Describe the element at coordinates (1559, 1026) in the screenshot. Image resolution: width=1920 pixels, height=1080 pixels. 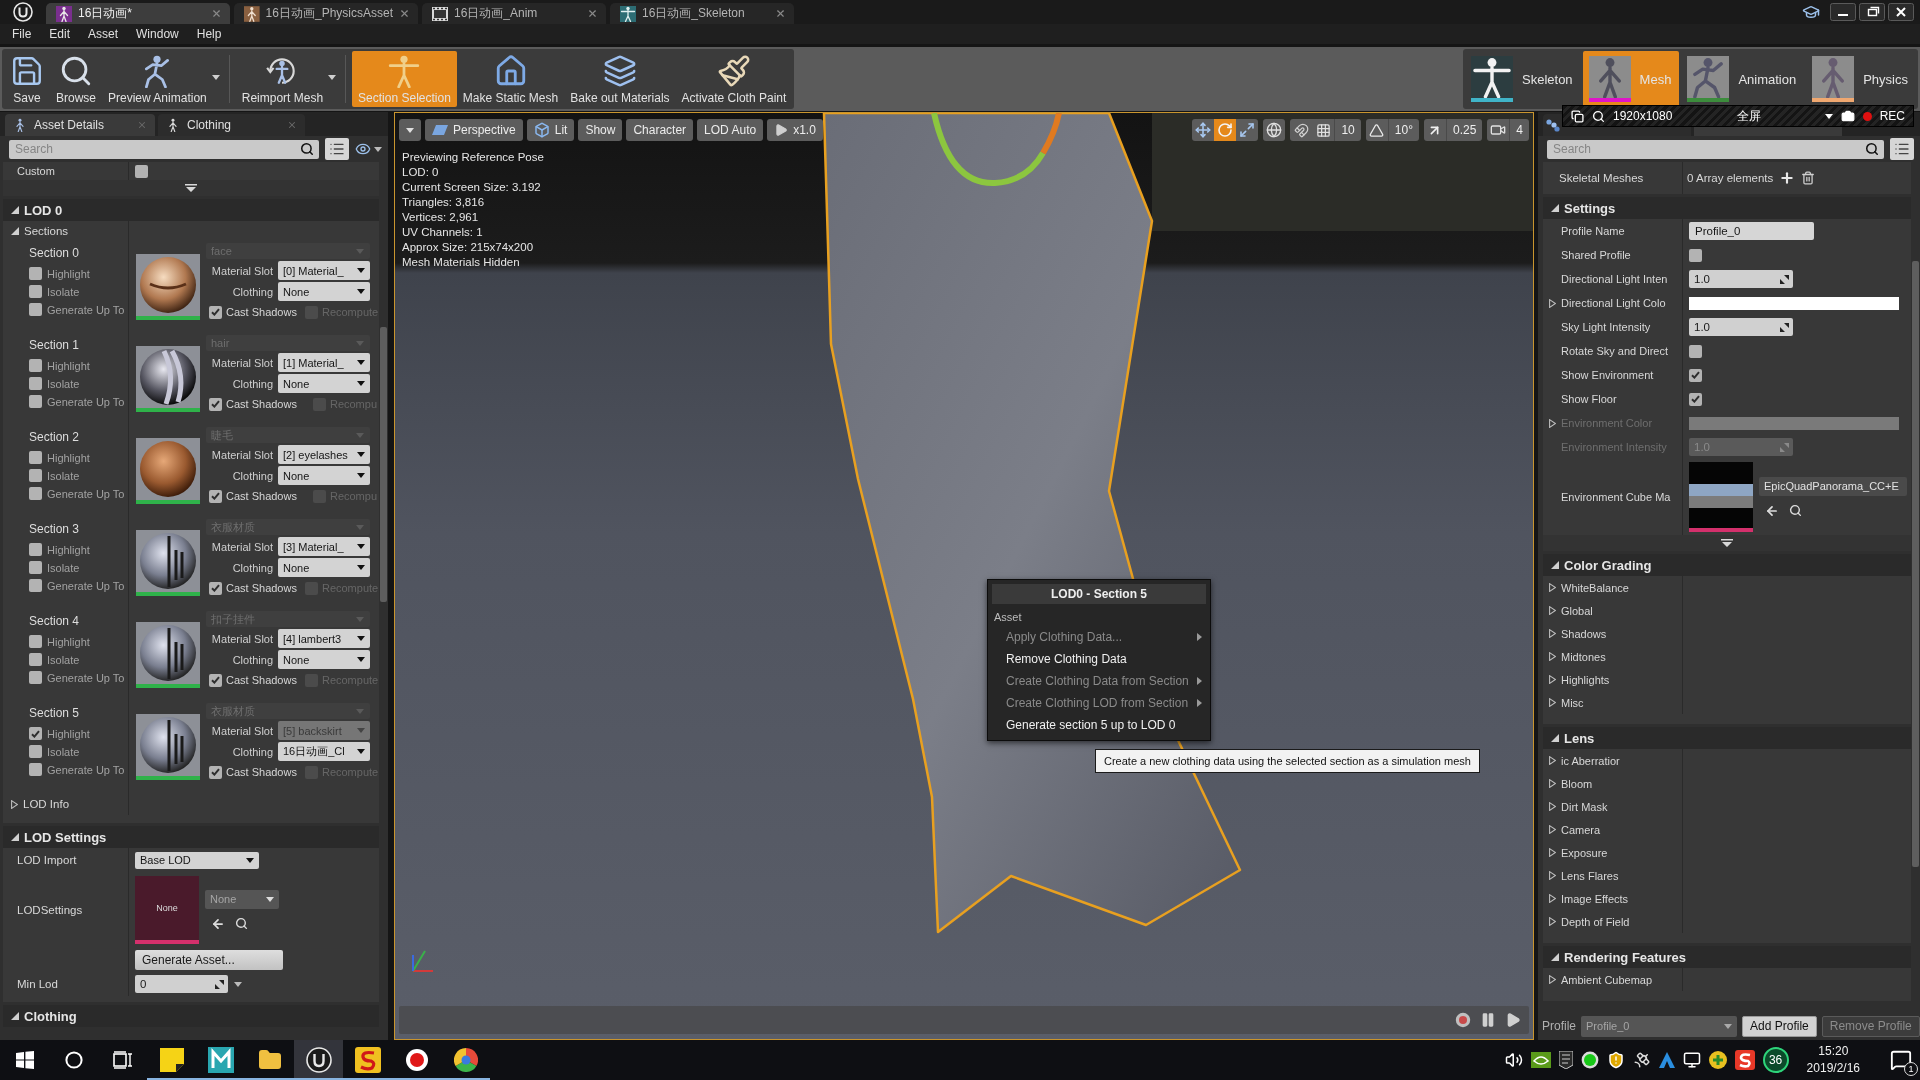
I see `field-label: Profile` at that location.